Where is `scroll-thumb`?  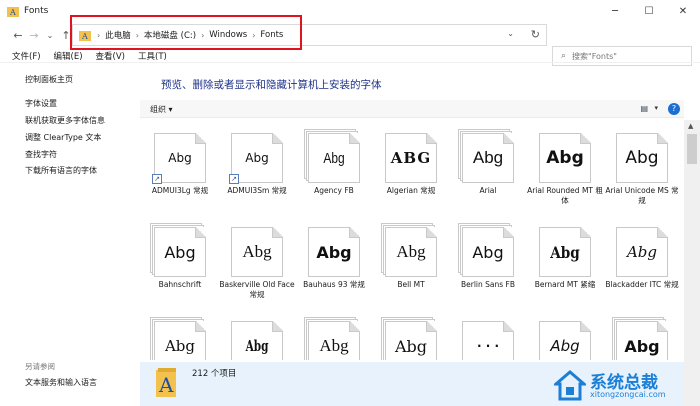 scroll-thumb is located at coordinates (692, 149).